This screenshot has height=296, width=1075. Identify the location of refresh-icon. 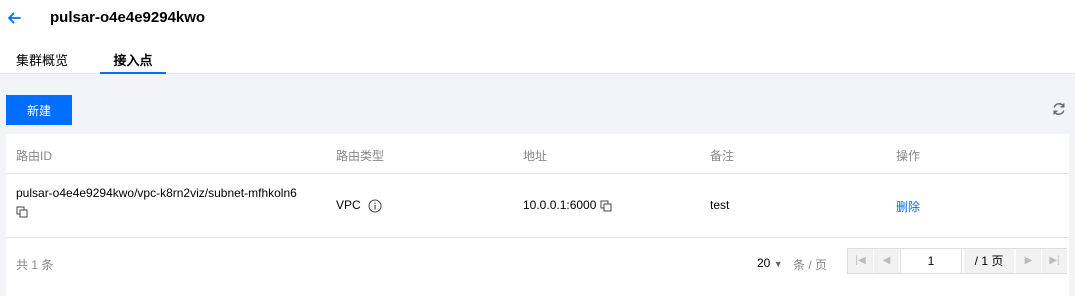
(1059, 109).